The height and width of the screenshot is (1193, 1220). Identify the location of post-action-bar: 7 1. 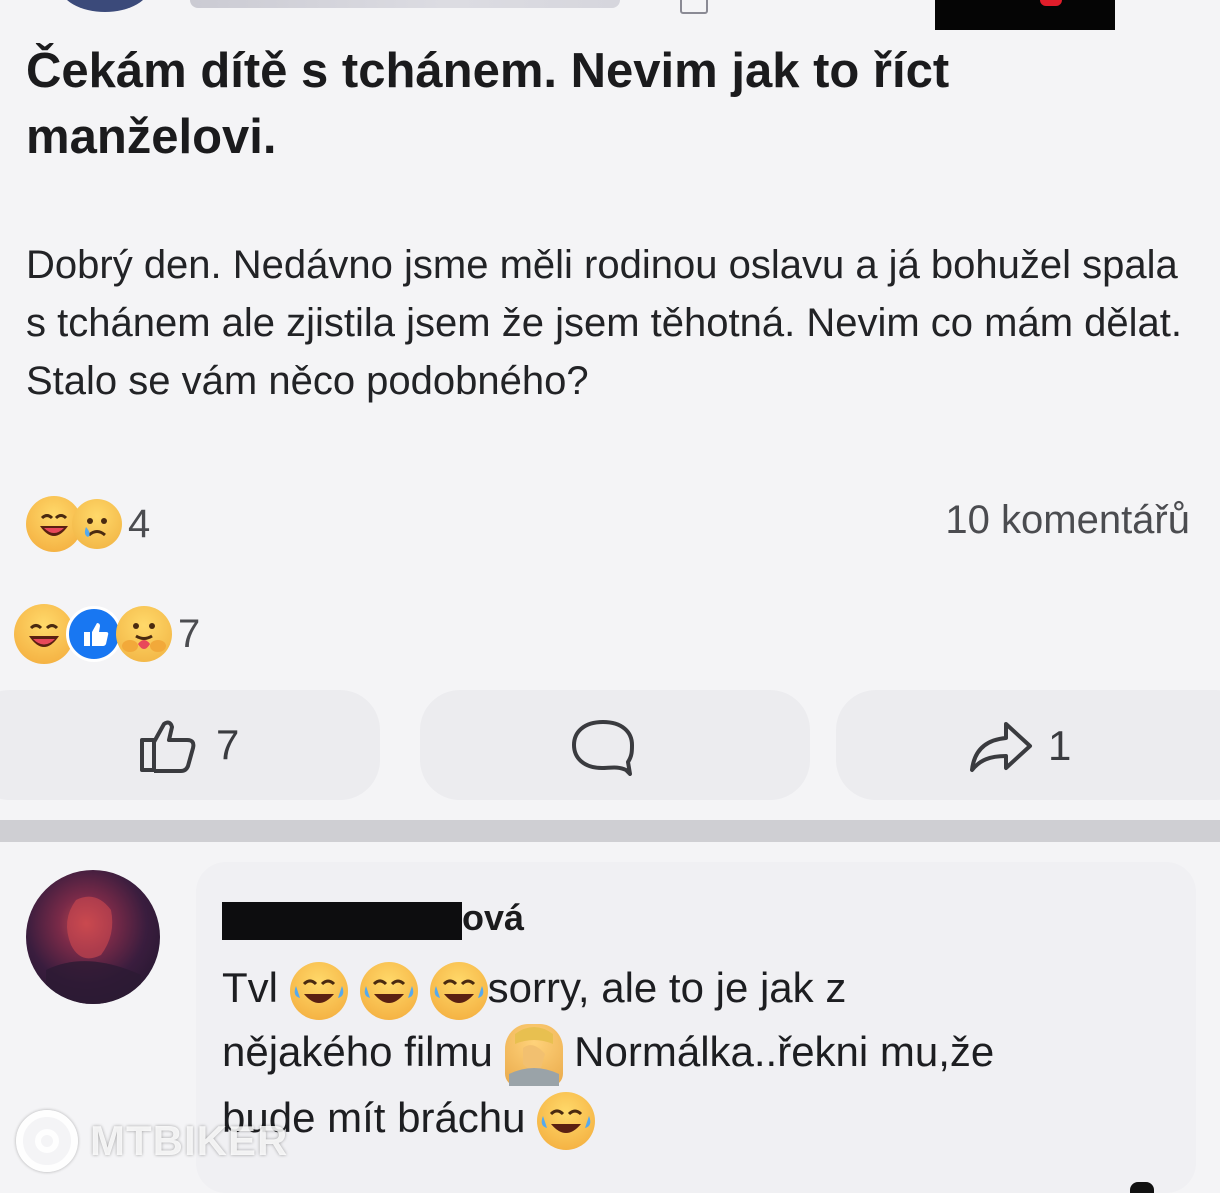
(610, 745).